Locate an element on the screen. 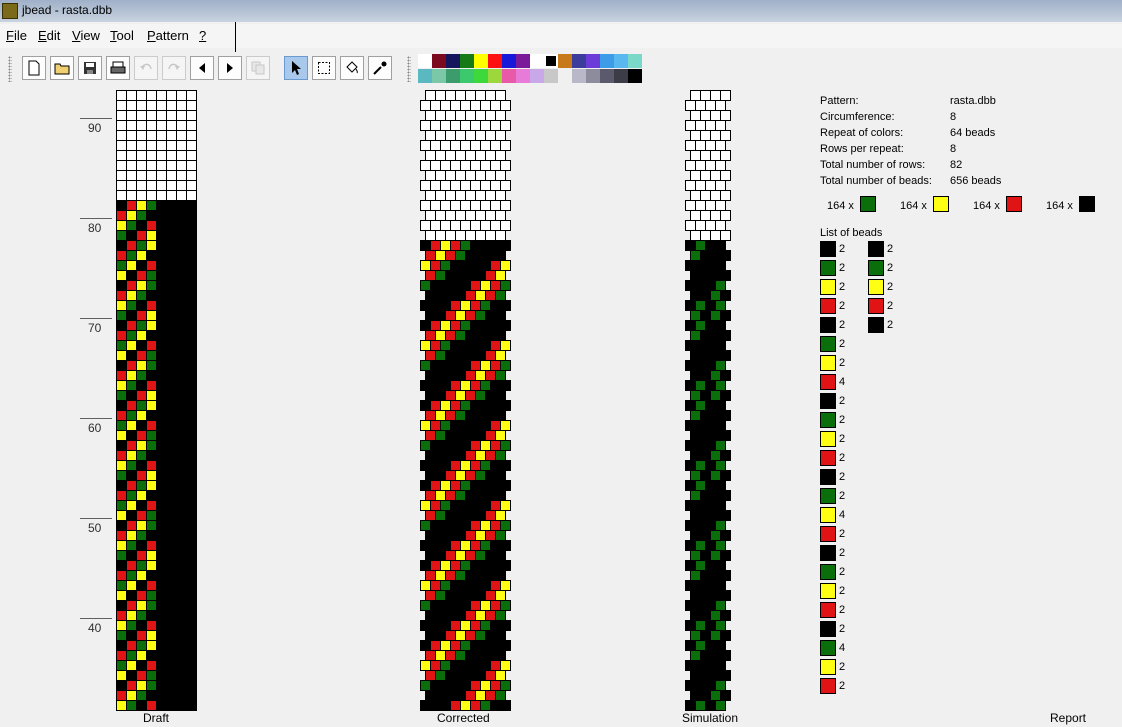  copy-button is located at coordinates (258, 68).